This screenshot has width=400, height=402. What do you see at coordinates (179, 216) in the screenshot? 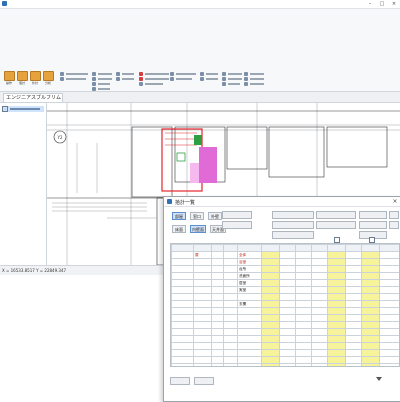
I see `tab-room: 部屋` at bounding box center [179, 216].